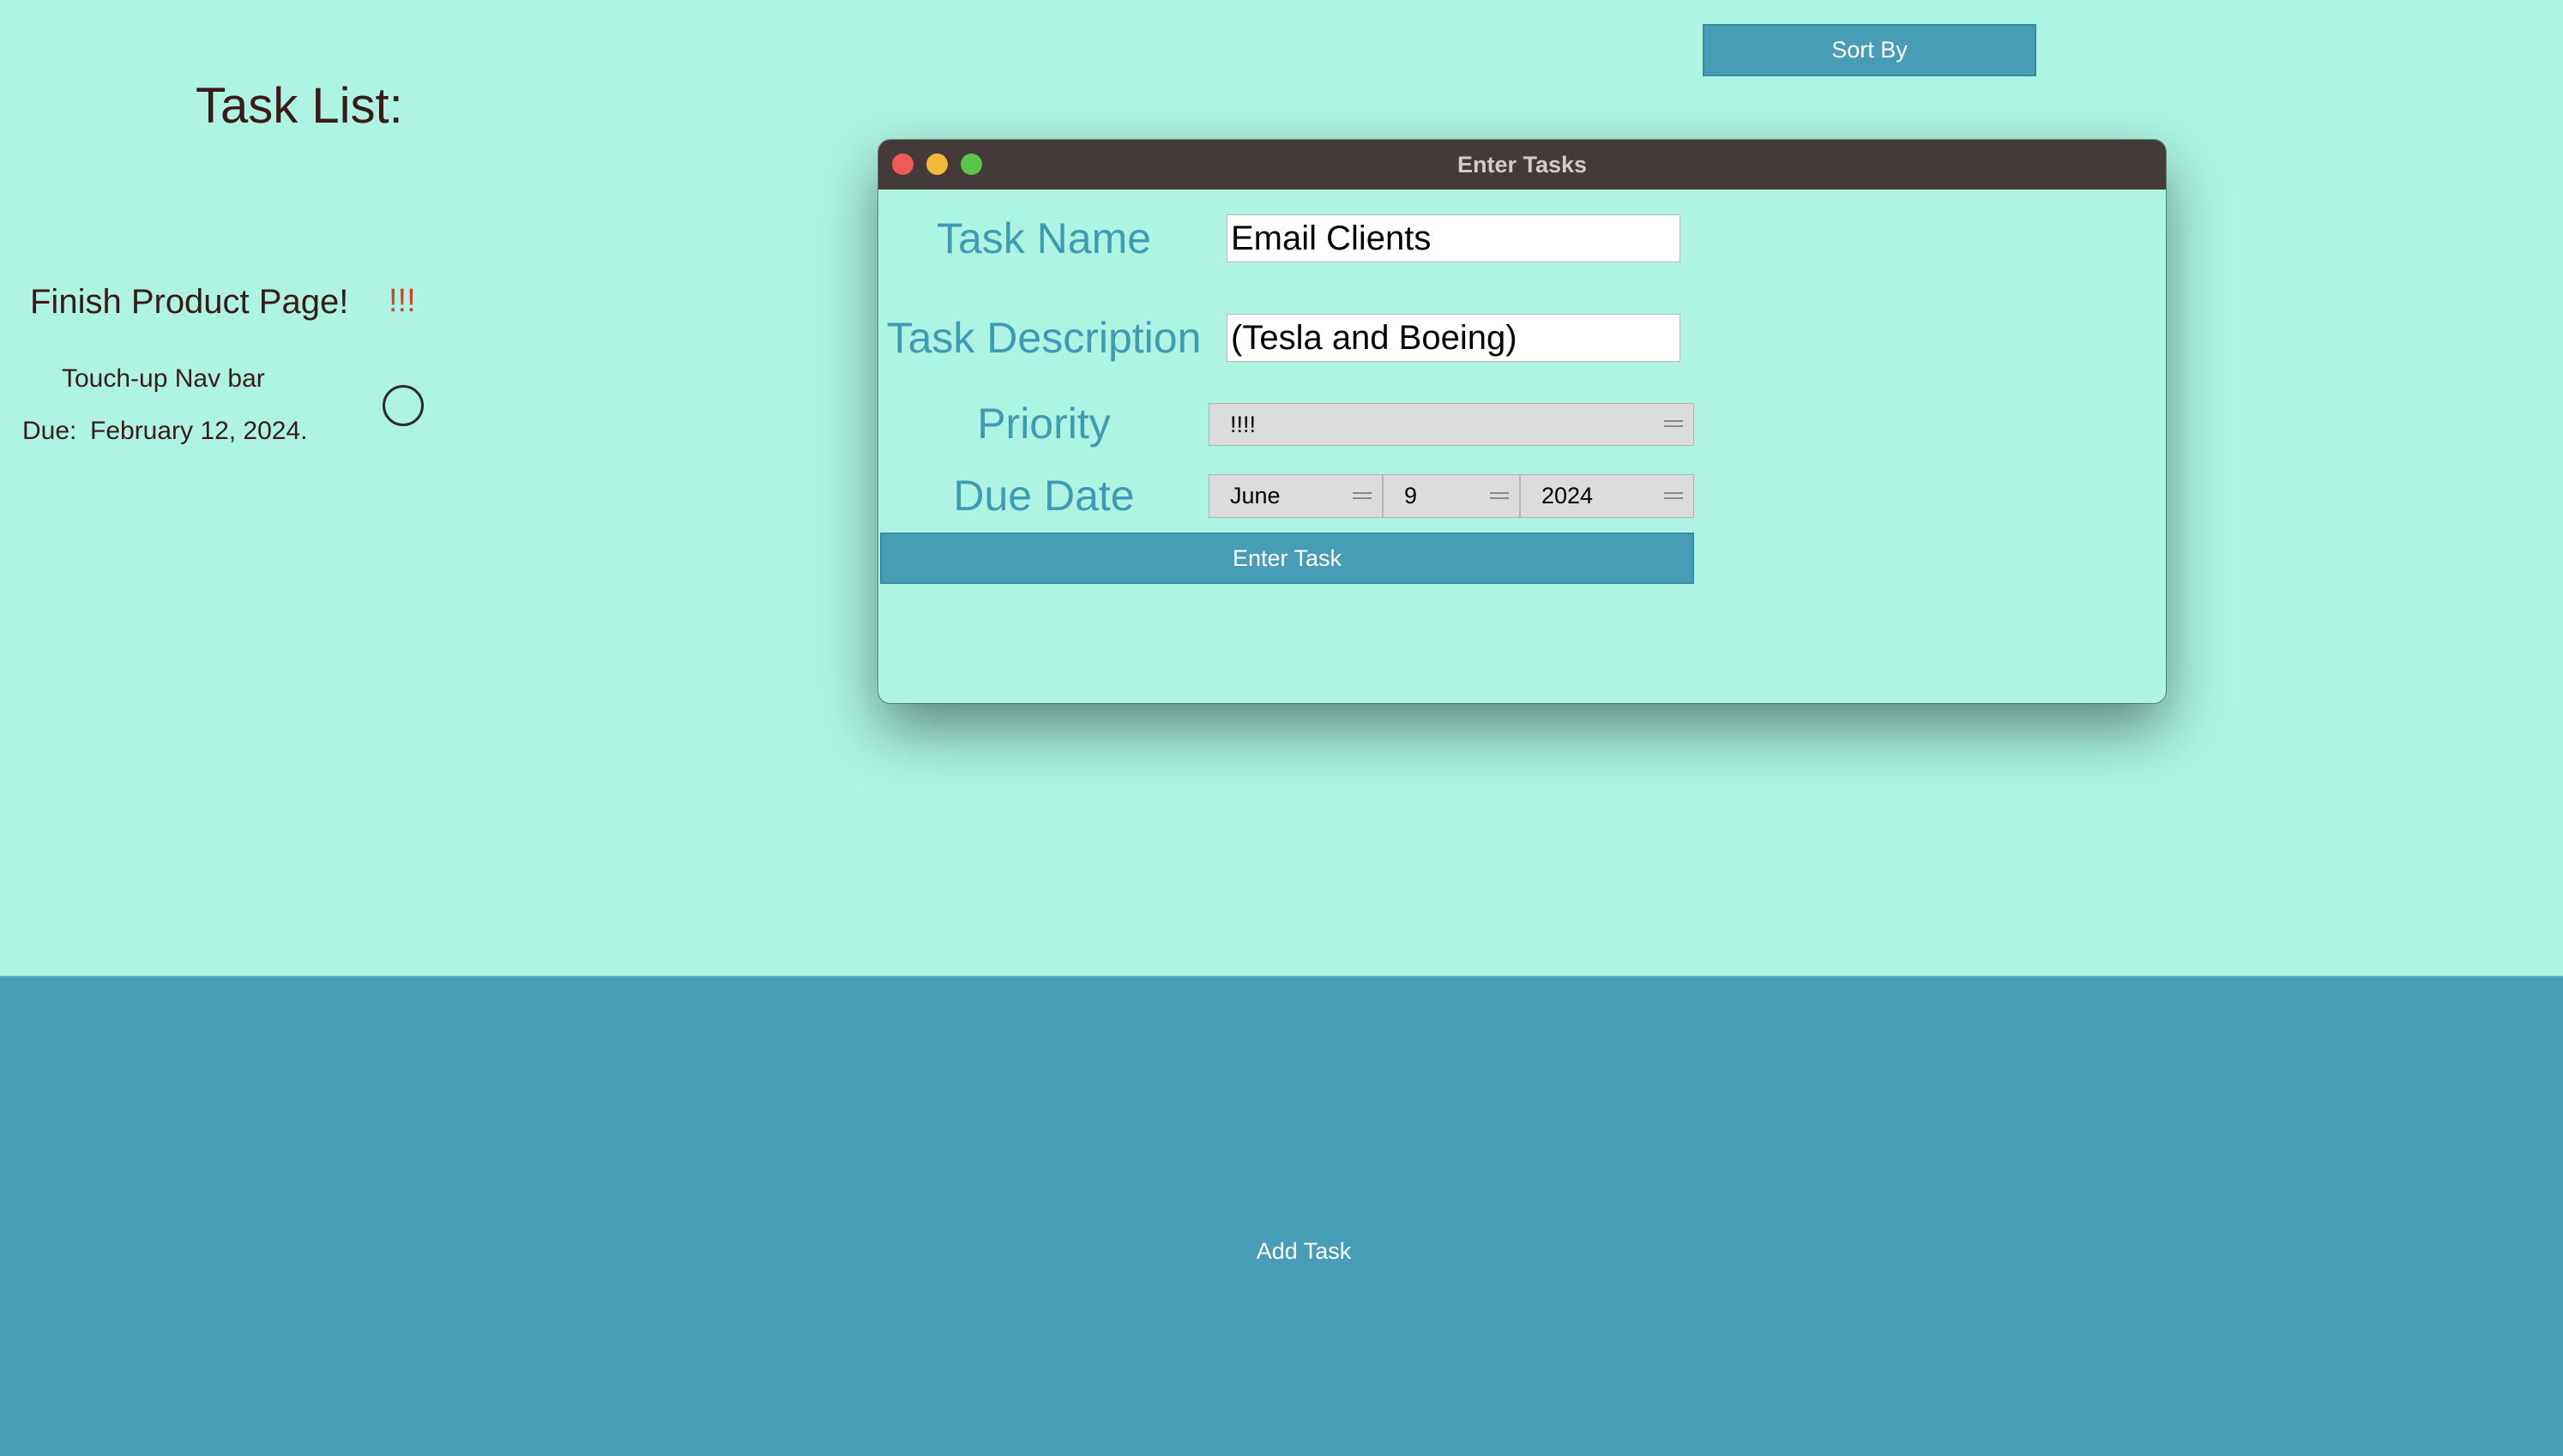 The image size is (2563, 1456). Describe the element at coordinates (1411, 496) in the screenshot. I see `due-day-value: 9` at that location.